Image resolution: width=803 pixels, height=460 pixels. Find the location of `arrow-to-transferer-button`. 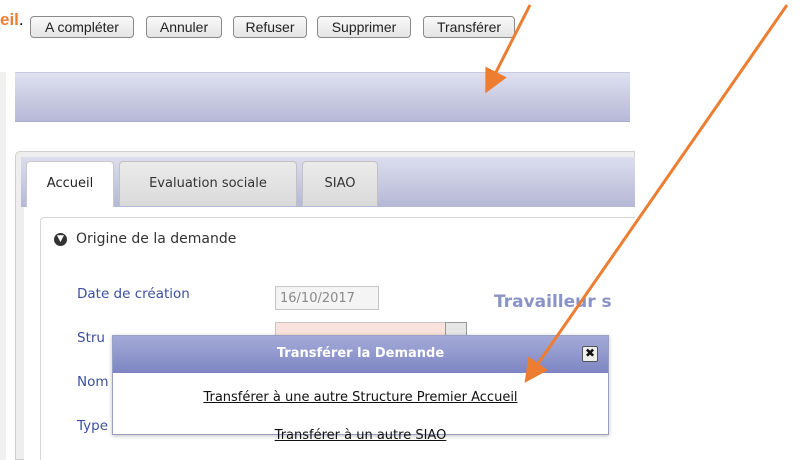

arrow-to-transferer-button is located at coordinates (508, 49).